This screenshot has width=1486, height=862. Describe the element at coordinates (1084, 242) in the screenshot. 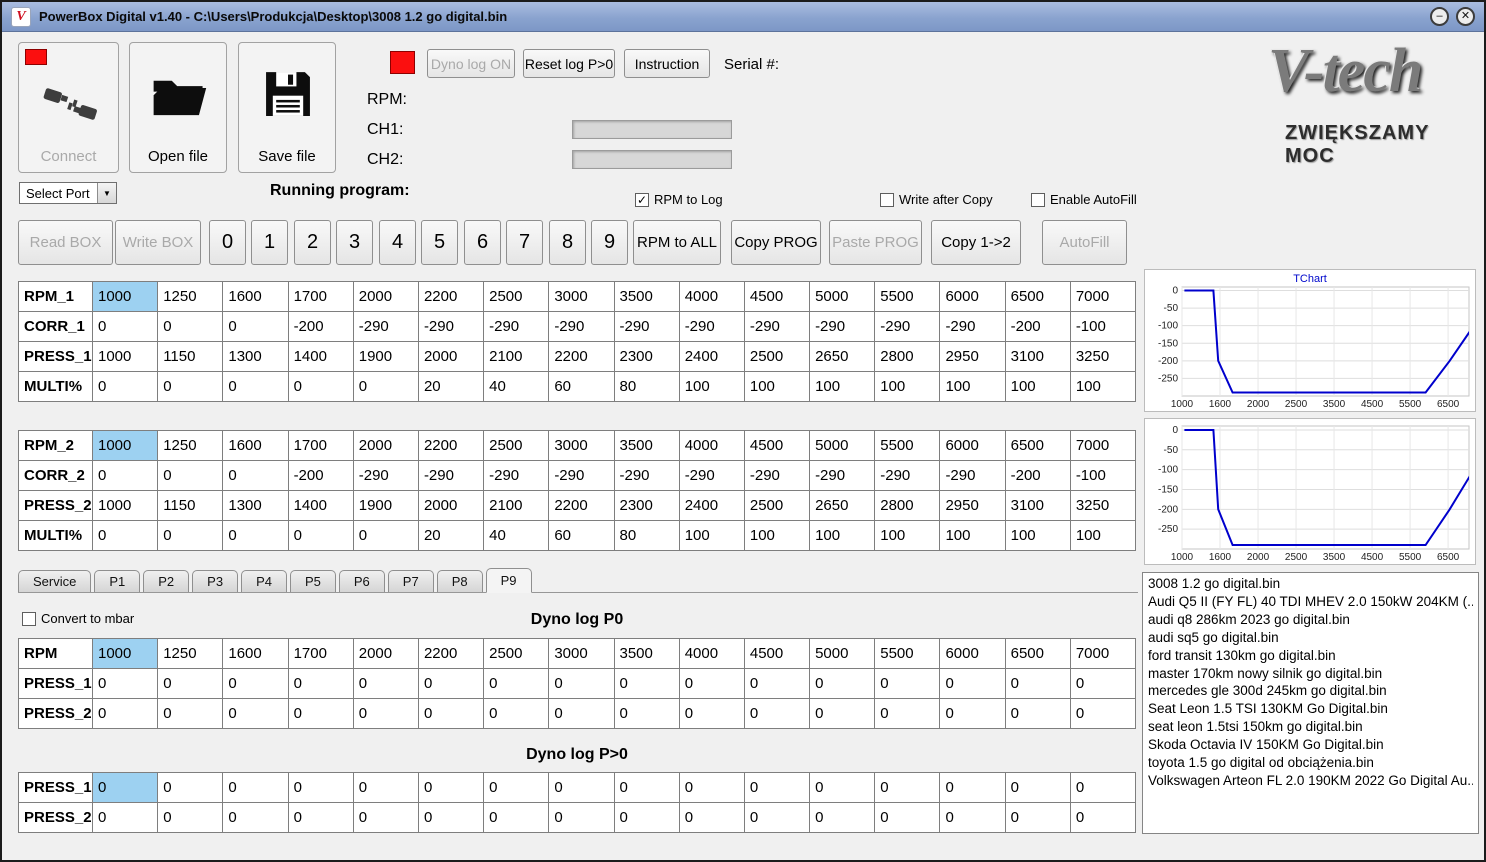

I see `autofill-button: AutoFill` at that location.